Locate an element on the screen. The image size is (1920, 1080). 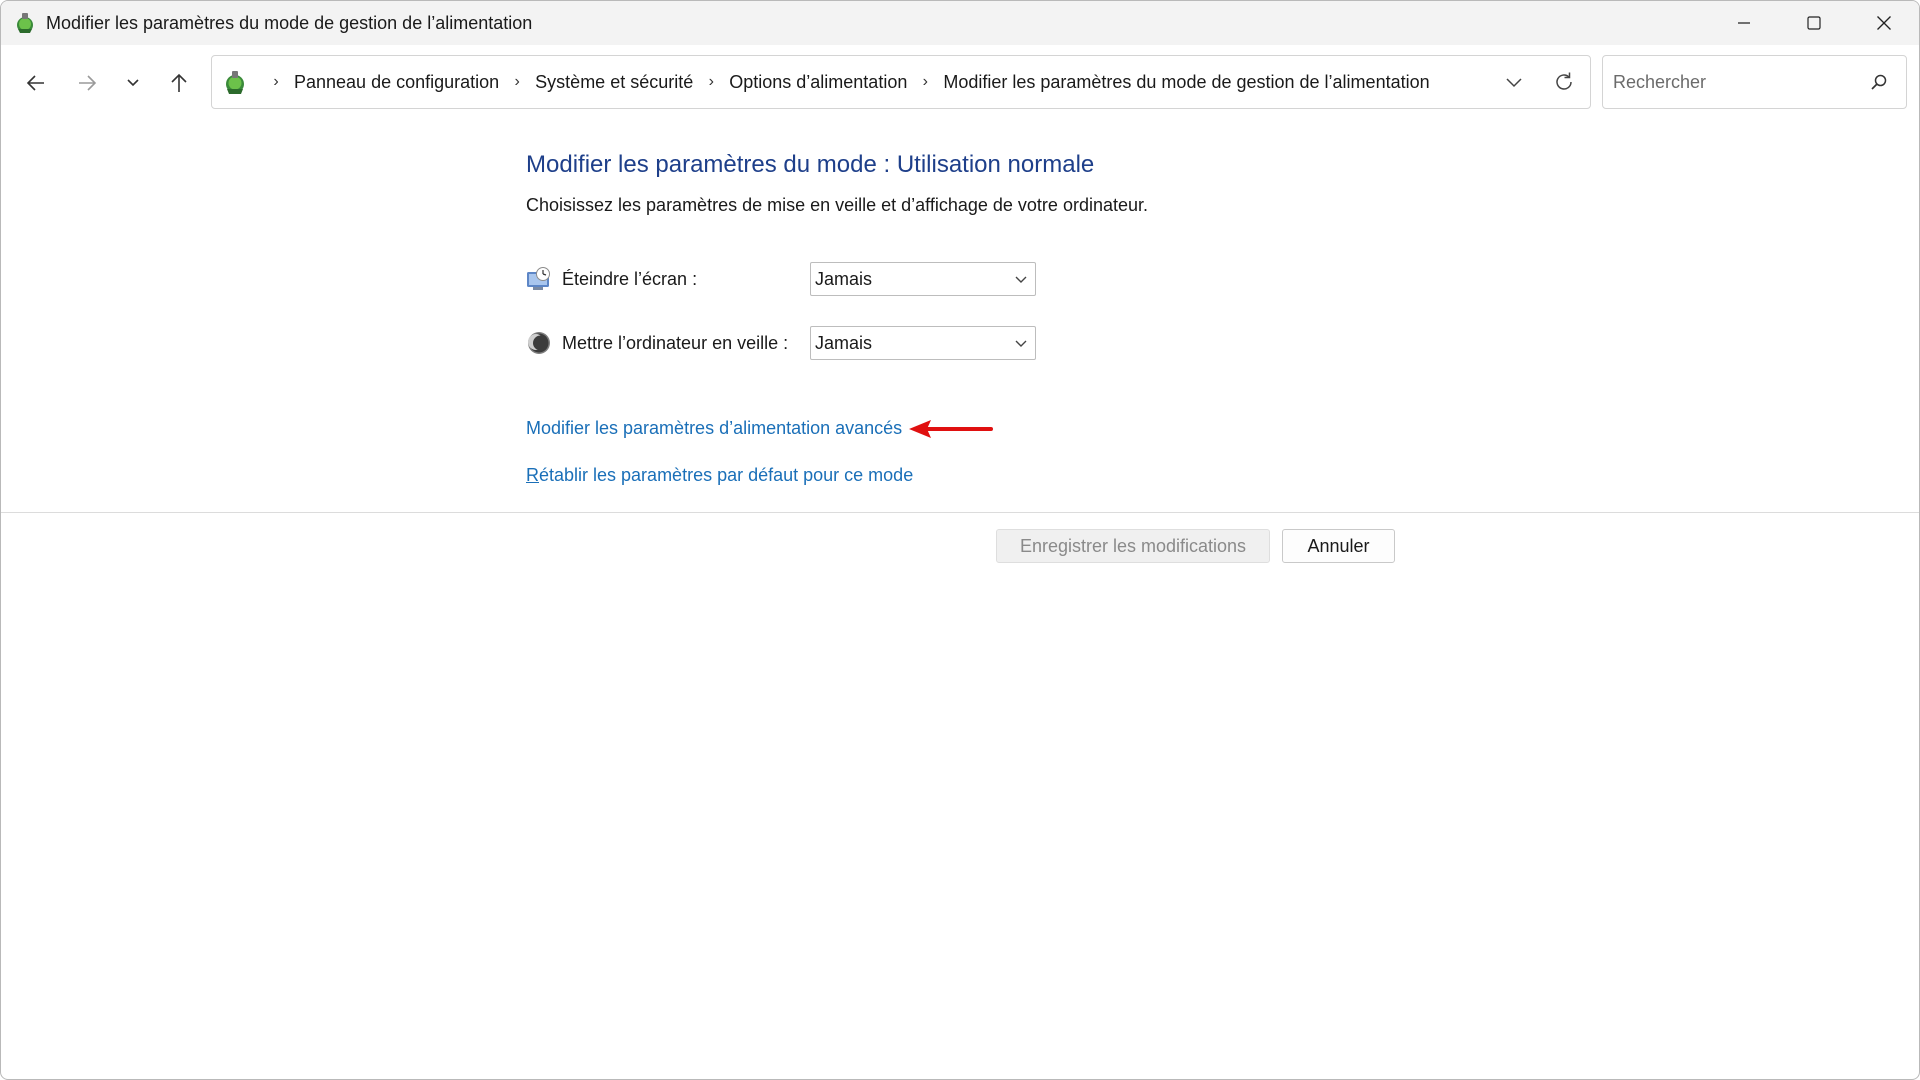
forward-button is located at coordinates (87, 83).